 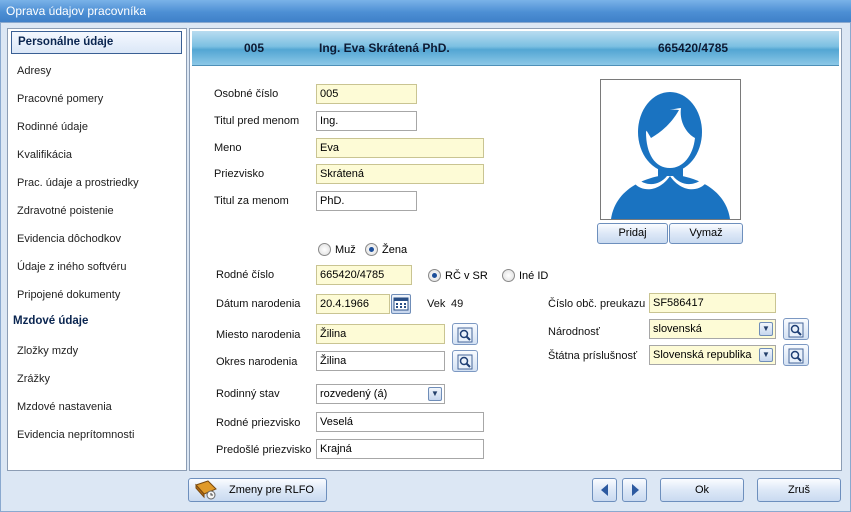 I want to click on employee-photo, so click(x=670, y=149).